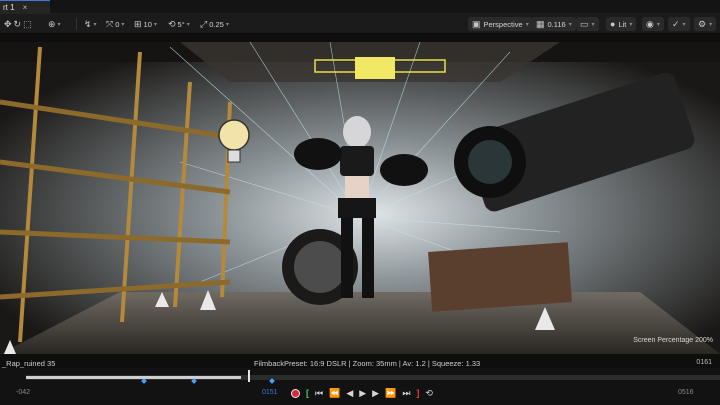  Describe the element at coordinates (676, 23) in the screenshot. I see `checkmark-icon: ✓` at that location.